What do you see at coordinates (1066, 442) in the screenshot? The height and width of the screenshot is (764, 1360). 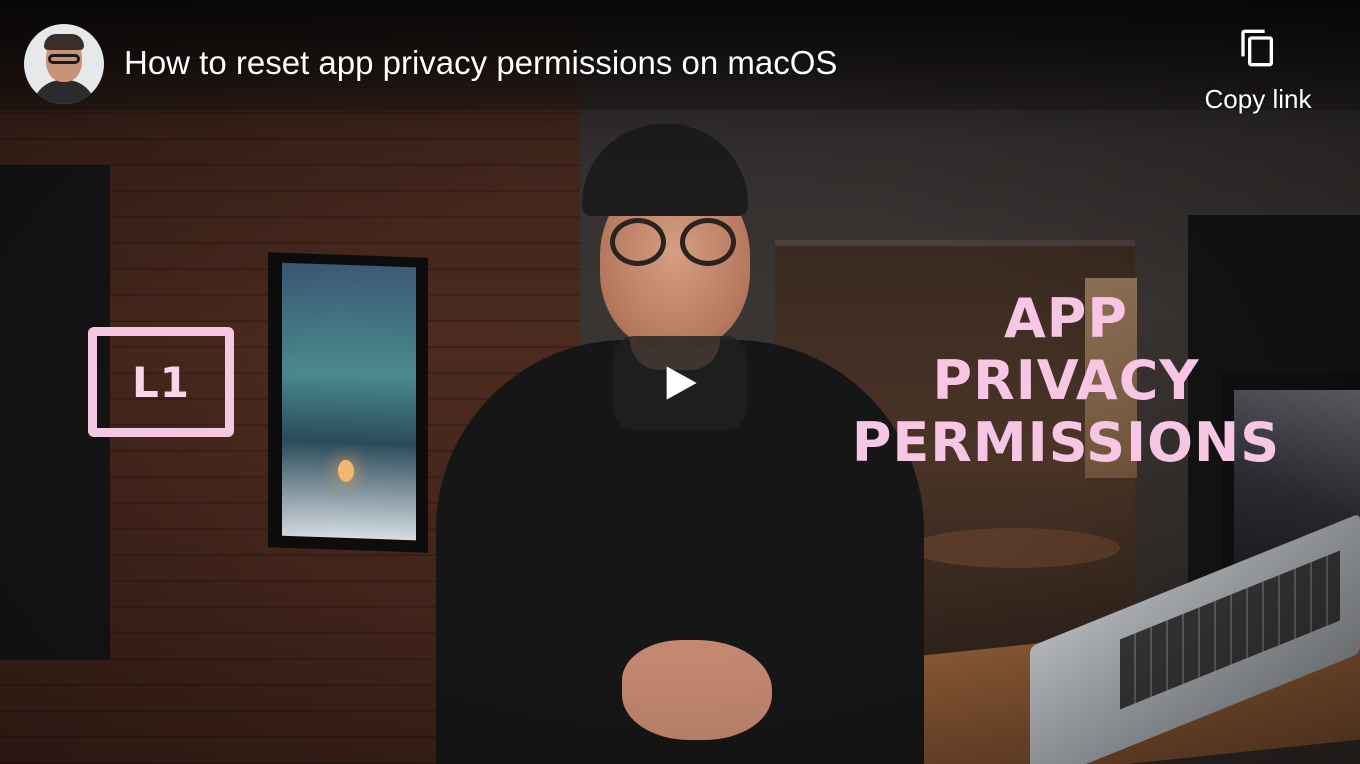 I see `overlay-line-permissions: PERMISSIONS` at bounding box center [1066, 442].